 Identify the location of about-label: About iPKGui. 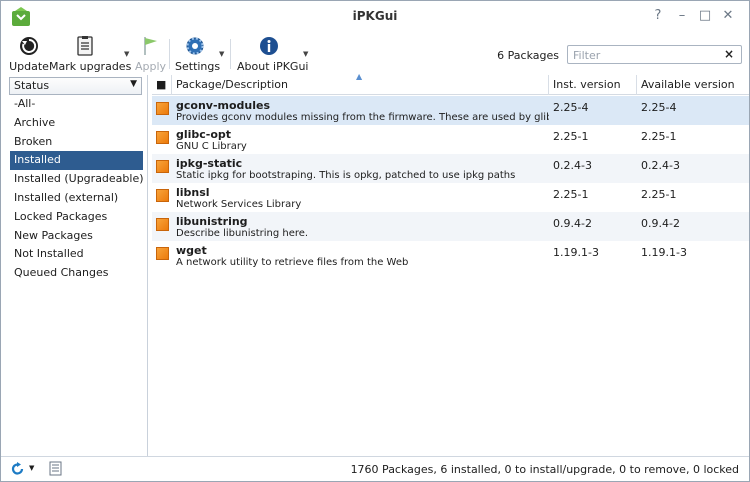
(273, 66).